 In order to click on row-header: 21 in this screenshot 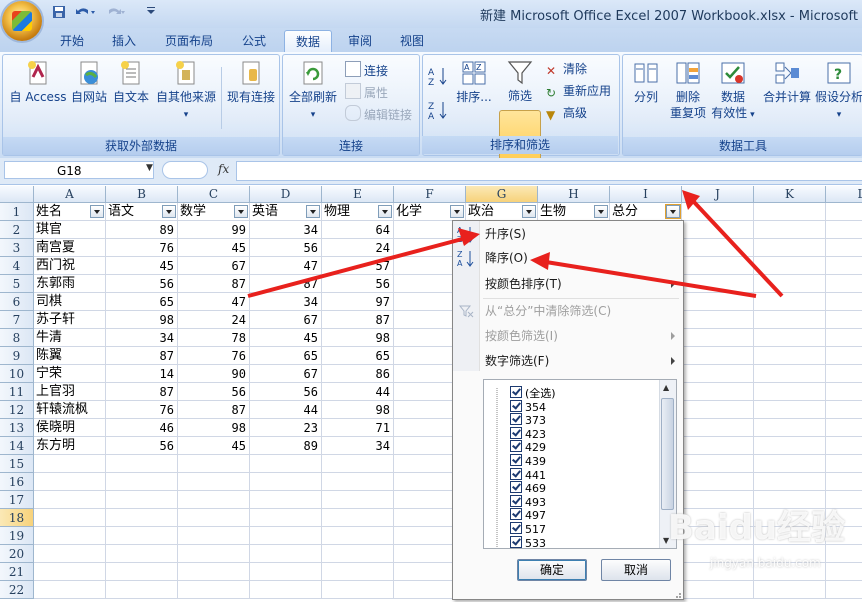, I will do `click(17, 572)`.